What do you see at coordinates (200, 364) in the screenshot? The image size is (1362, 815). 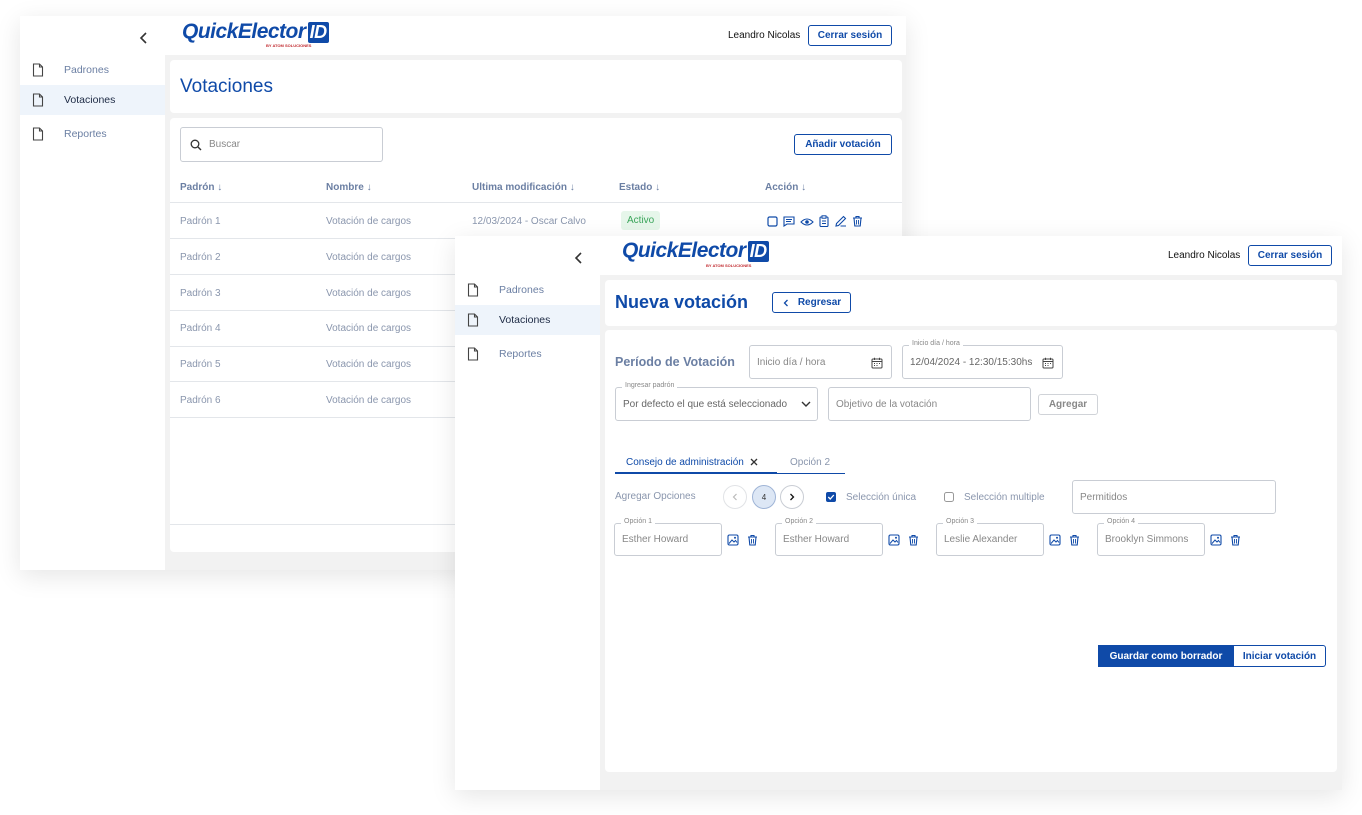 I see `table-cell-padron: Padrón 5` at bounding box center [200, 364].